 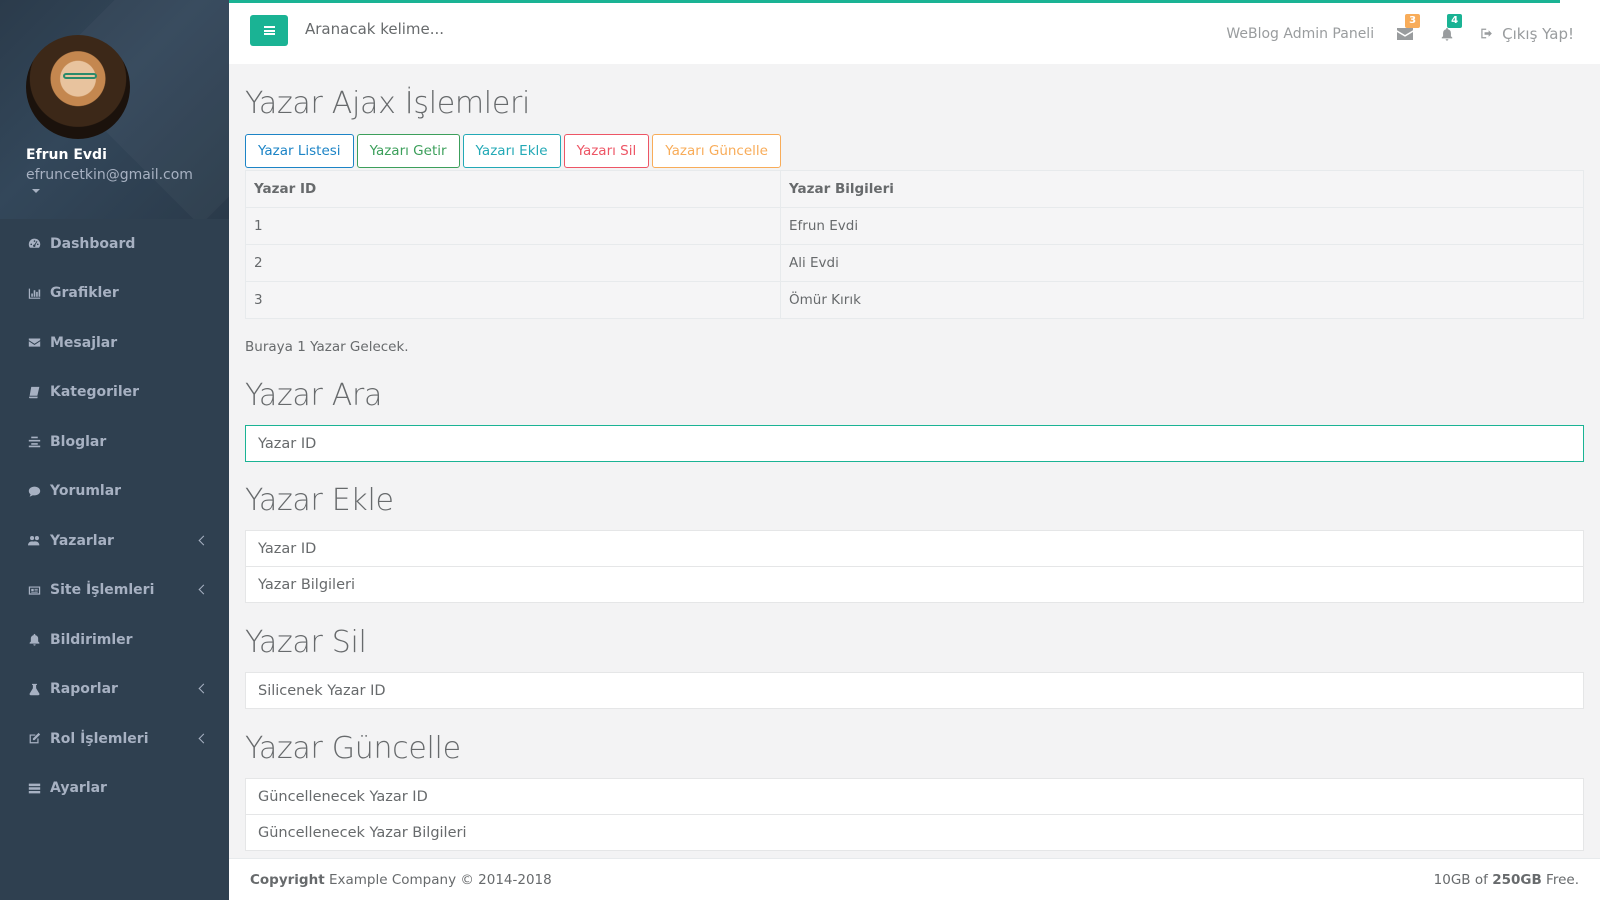 What do you see at coordinates (34, 788) in the screenshot?
I see `list-icon` at bounding box center [34, 788].